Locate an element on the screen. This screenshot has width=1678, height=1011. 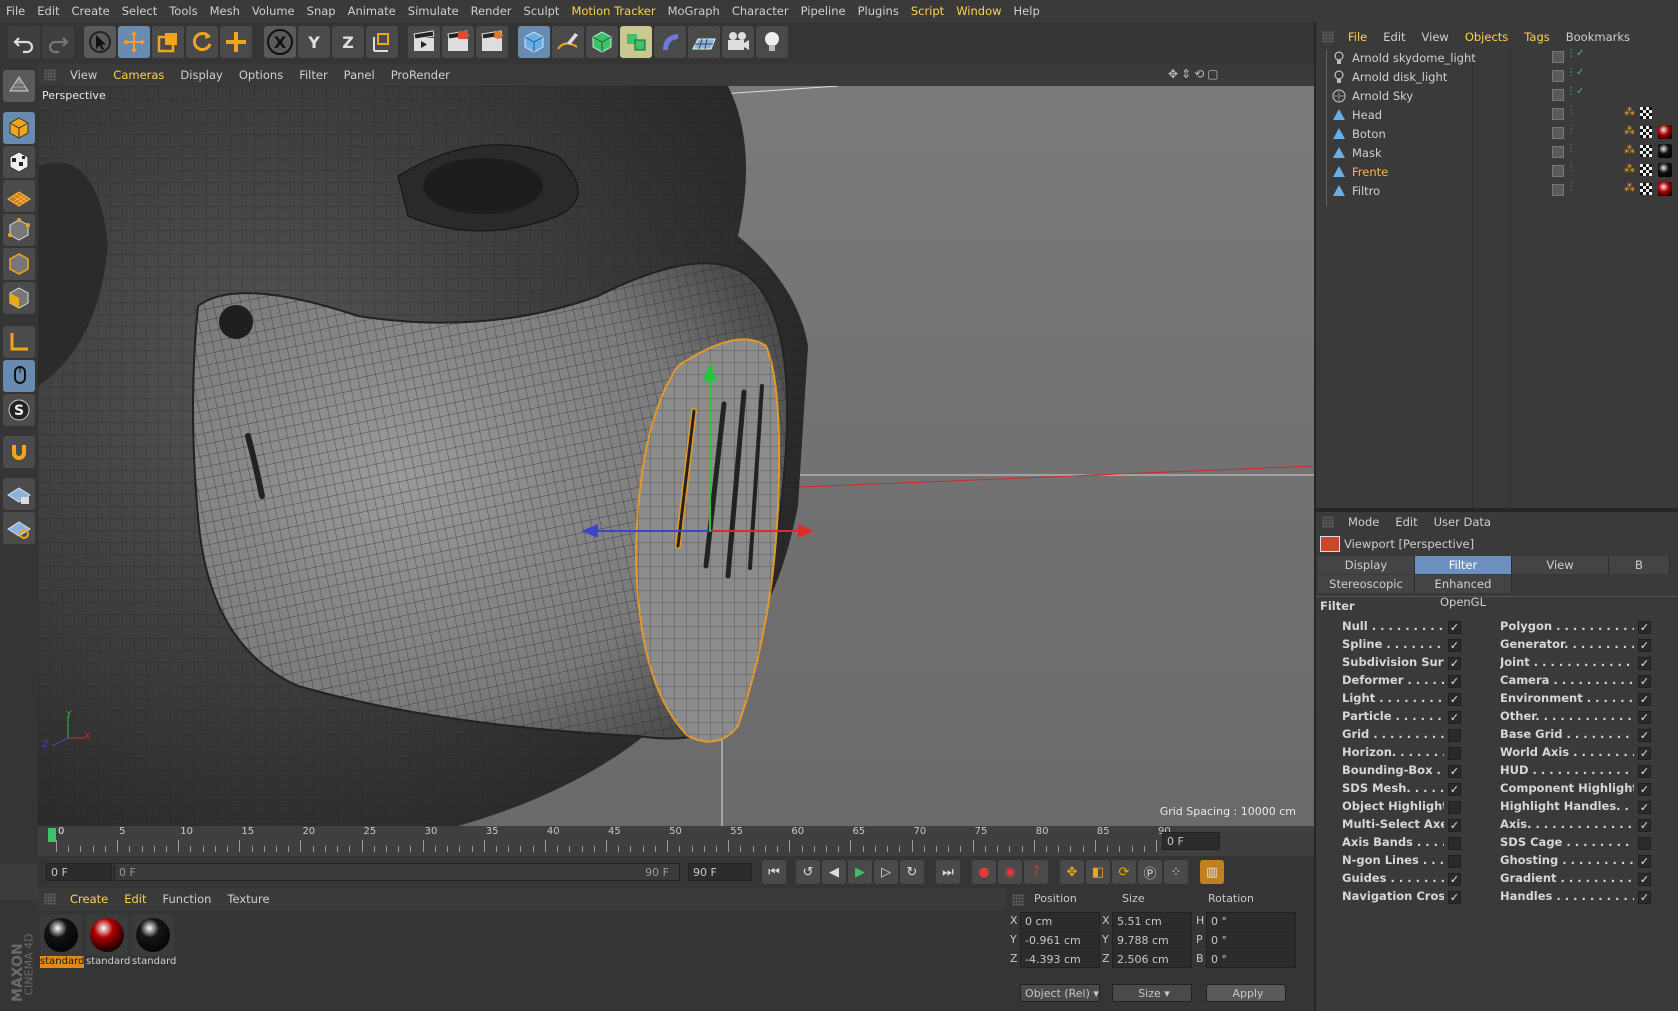
menu-edit: Edit is located at coordinates (48, 11).